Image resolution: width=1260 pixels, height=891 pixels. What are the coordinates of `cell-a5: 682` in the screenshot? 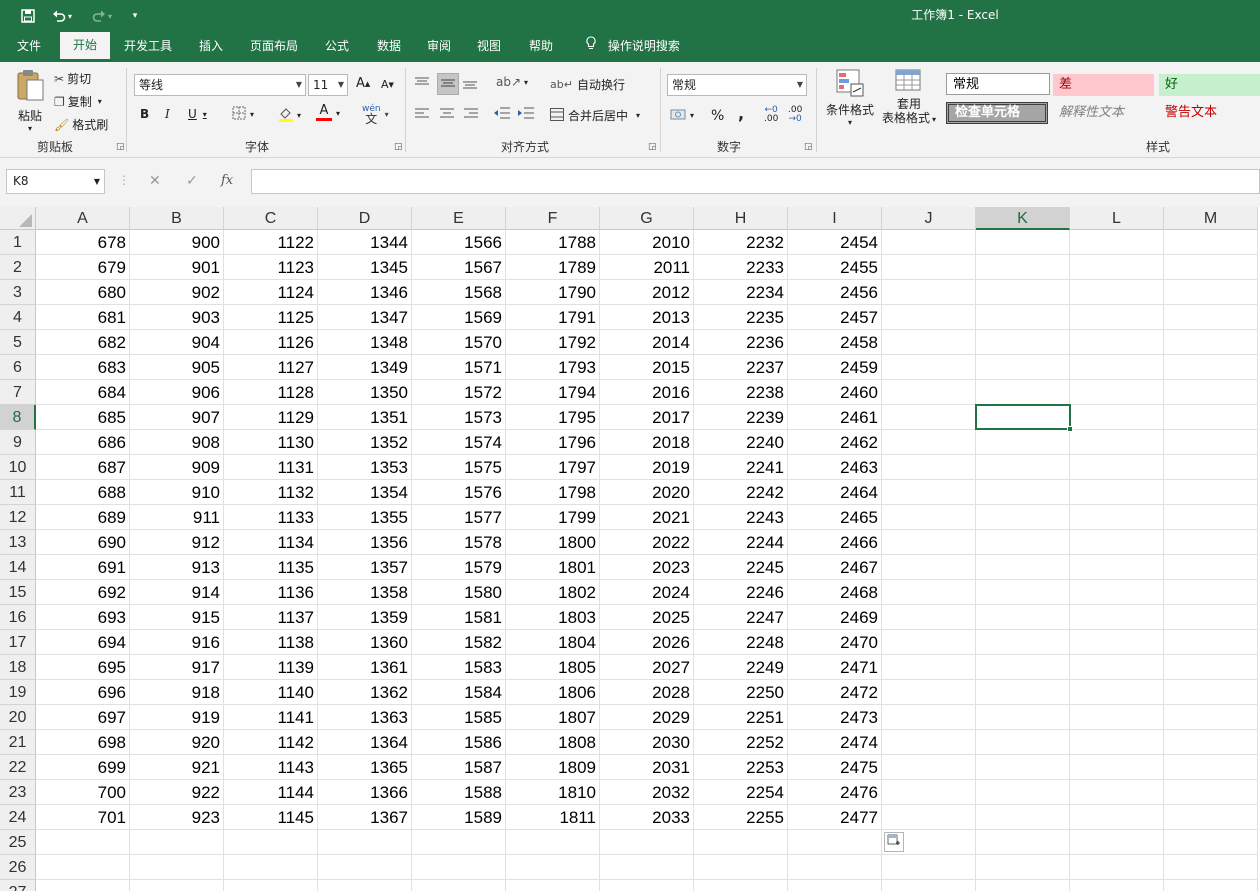 It's located at (83, 342).